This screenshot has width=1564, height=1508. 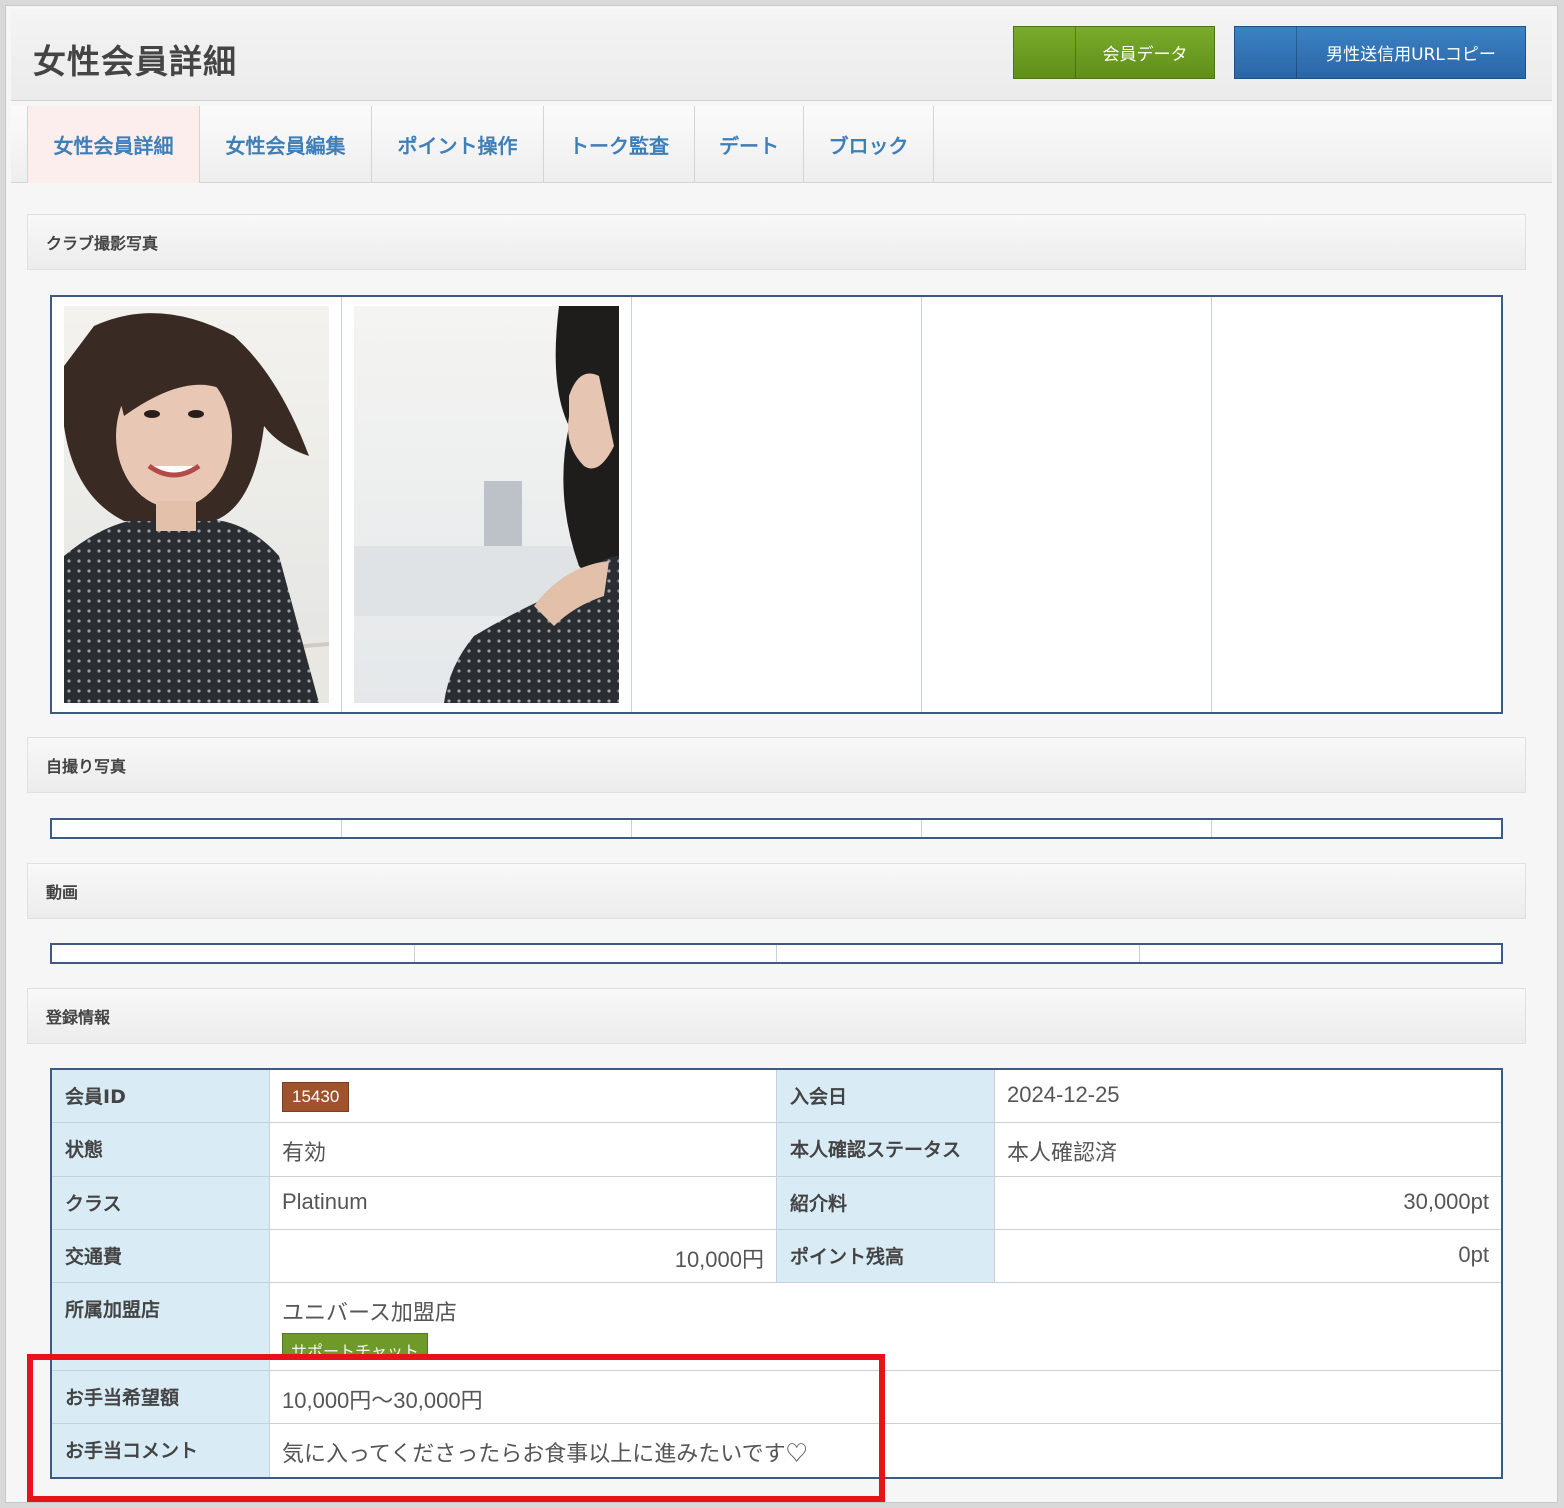 I want to click on club-photos-heading: クラブ撮影写真, so click(x=776, y=242).